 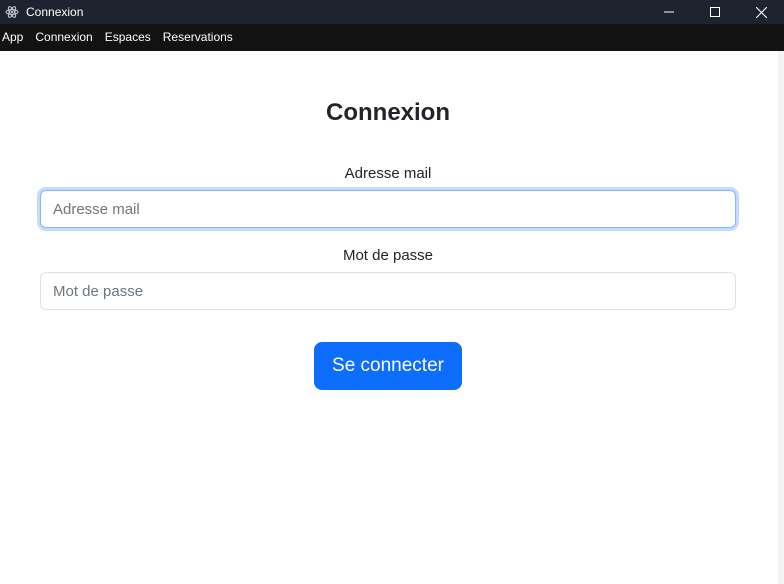 What do you see at coordinates (55, 12) in the screenshot?
I see `window-title: Connexion` at bounding box center [55, 12].